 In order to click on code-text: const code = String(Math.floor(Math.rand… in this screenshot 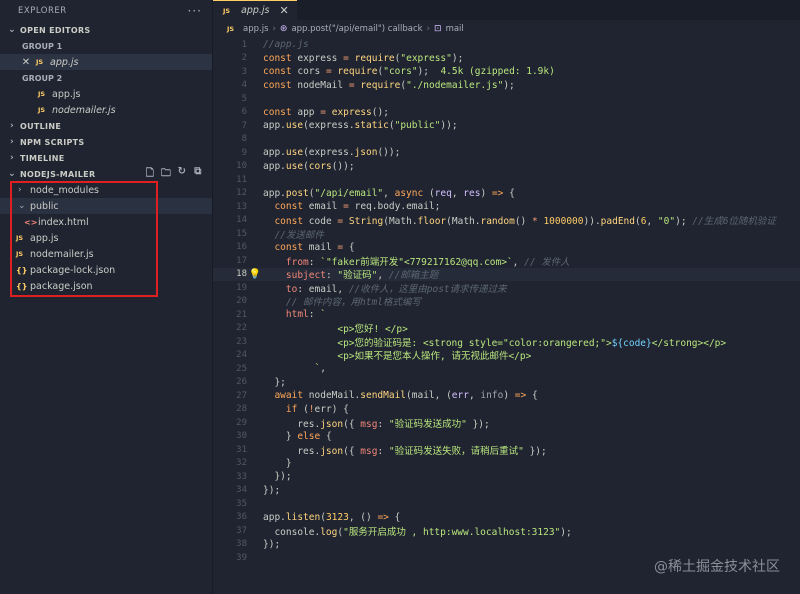, I will do `click(525, 222)`.